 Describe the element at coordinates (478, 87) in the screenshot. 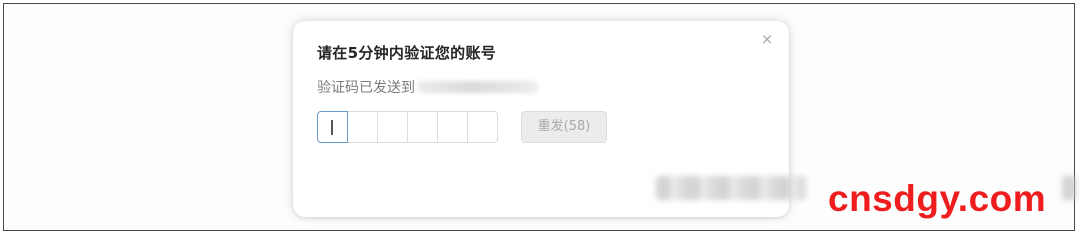

I see `redacted-account` at that location.